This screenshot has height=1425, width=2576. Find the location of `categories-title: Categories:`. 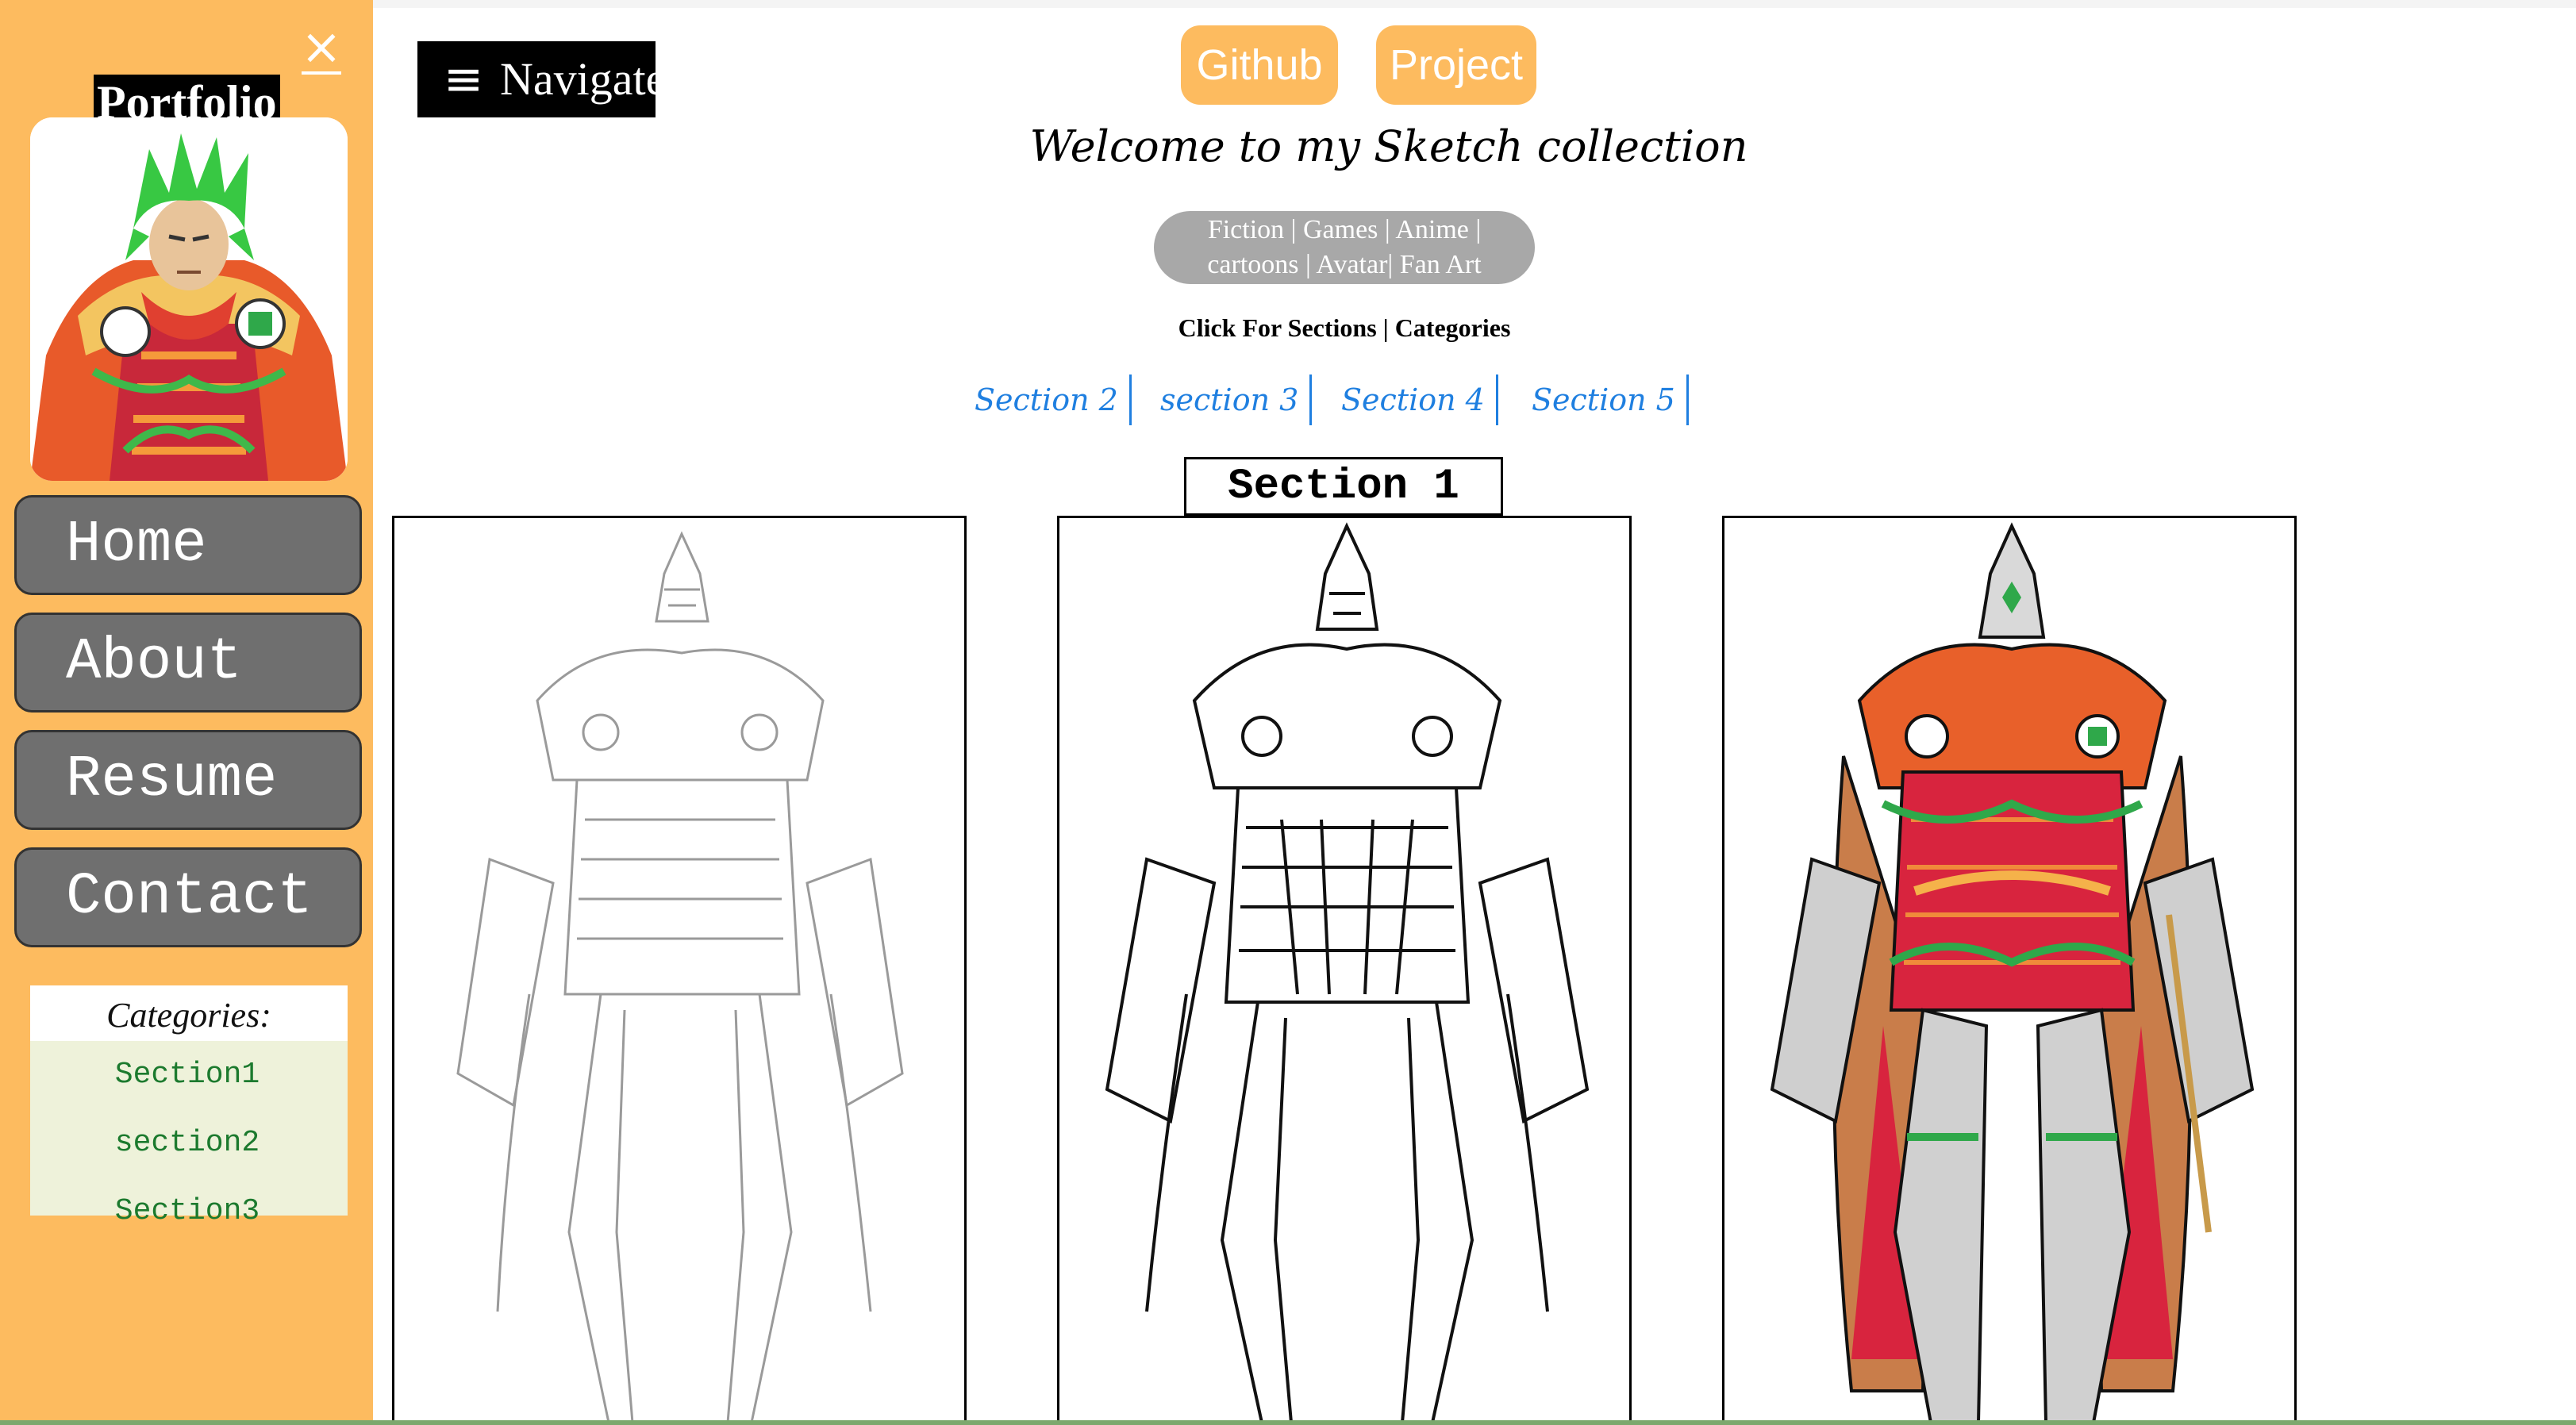

categories-title: Categories: is located at coordinates (189, 1013).